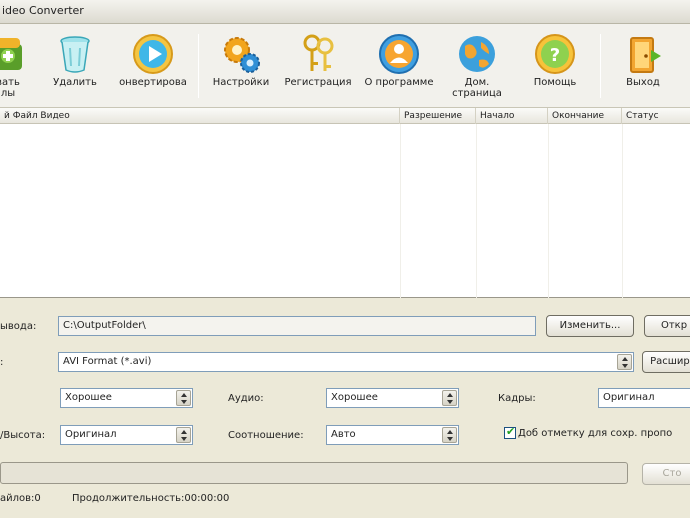  What do you see at coordinates (11, 54) in the screenshot?
I see `add-files-icon` at bounding box center [11, 54].